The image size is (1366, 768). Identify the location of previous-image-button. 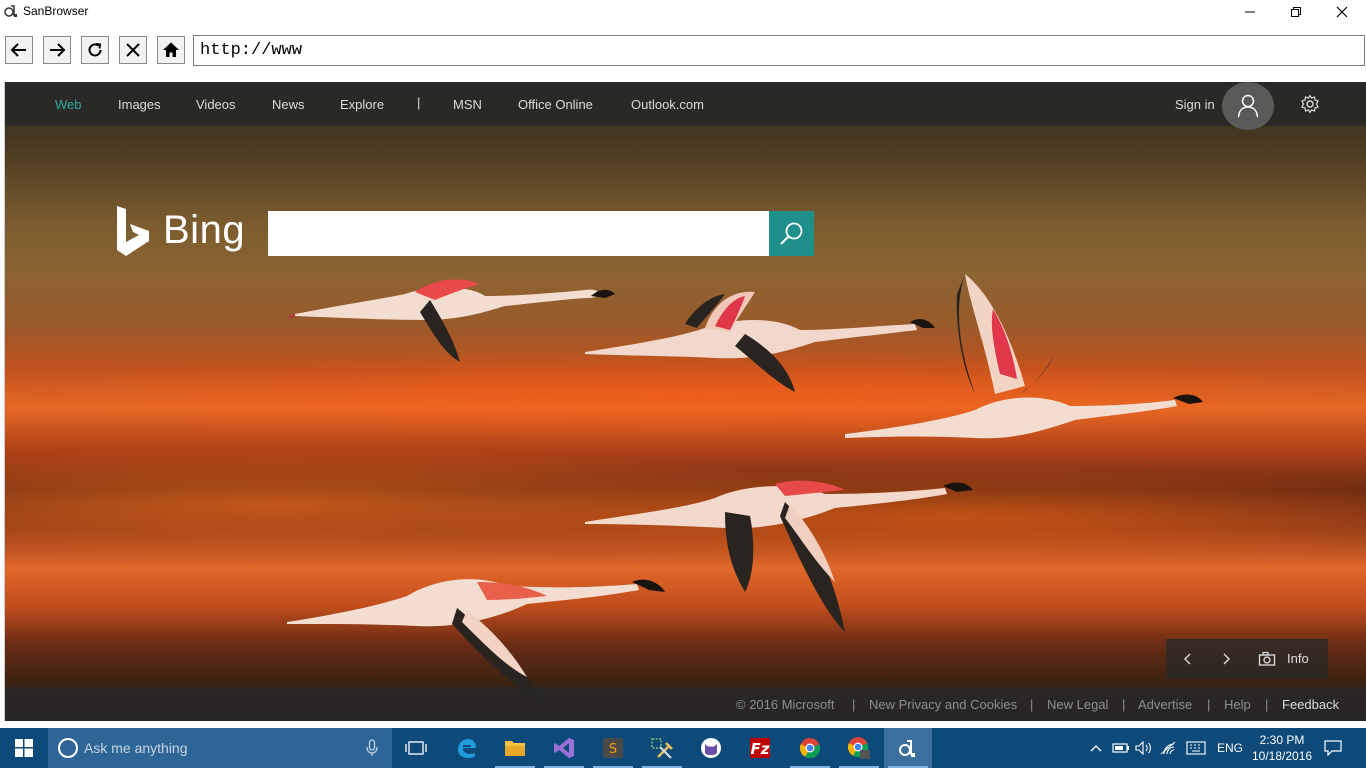
(1188, 659).